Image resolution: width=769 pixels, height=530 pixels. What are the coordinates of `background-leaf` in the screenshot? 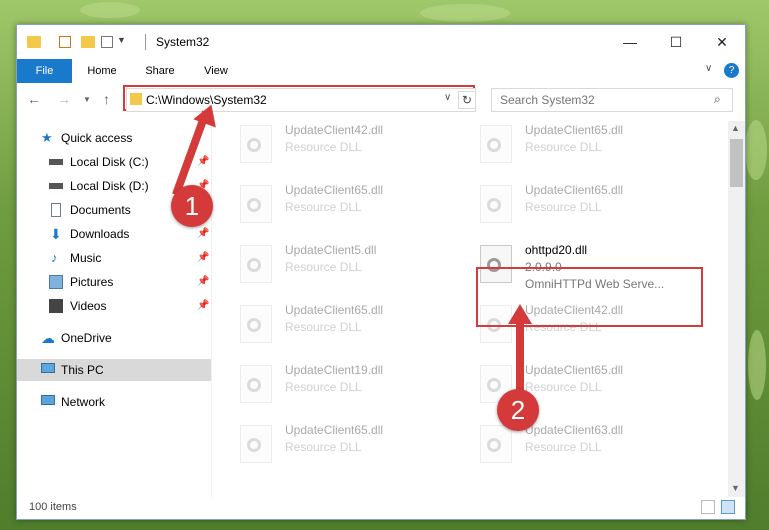 It's located at (110, 10).